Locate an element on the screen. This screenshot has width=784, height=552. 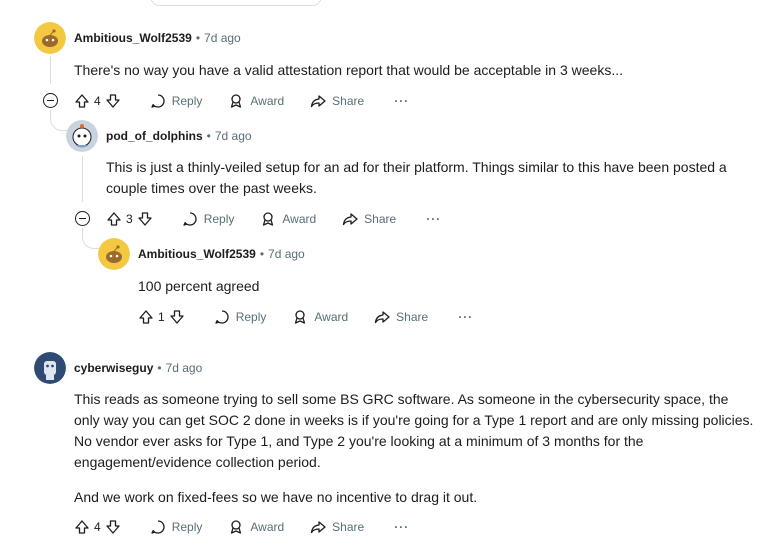
comment-text: 100 percent agreed is located at coordinates (199, 286).